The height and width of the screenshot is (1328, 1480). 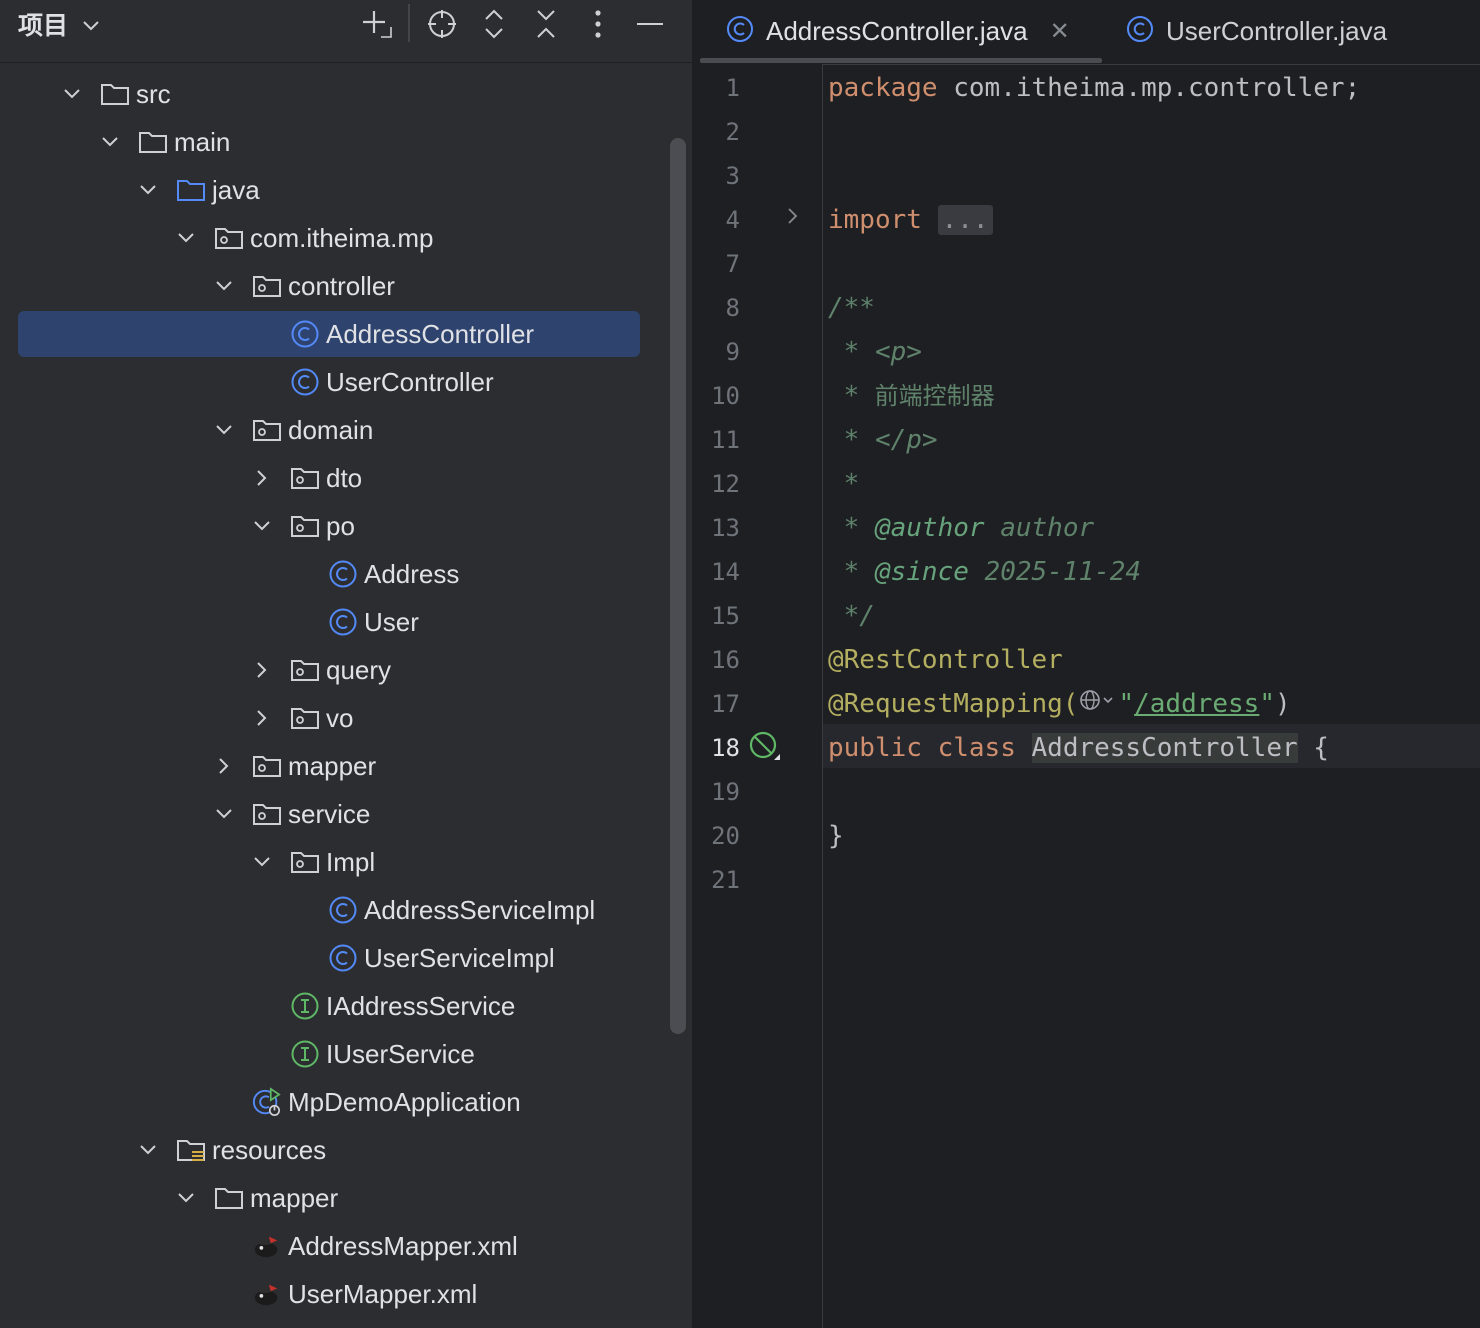 I want to click on code-line-11: * </p>, so click(x=883, y=440).